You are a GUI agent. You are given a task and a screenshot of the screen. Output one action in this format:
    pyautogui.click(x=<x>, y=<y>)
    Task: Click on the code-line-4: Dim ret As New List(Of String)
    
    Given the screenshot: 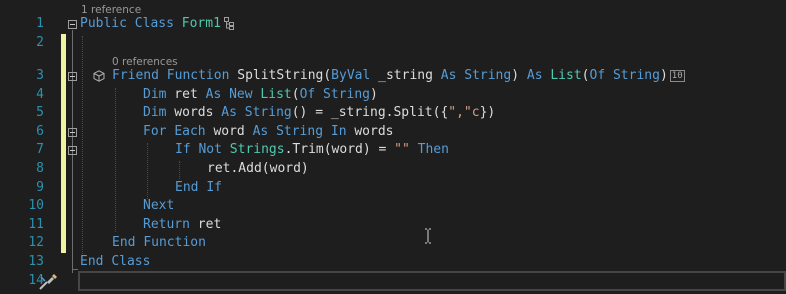 What is the action you would take?
    pyautogui.click(x=260, y=94)
    